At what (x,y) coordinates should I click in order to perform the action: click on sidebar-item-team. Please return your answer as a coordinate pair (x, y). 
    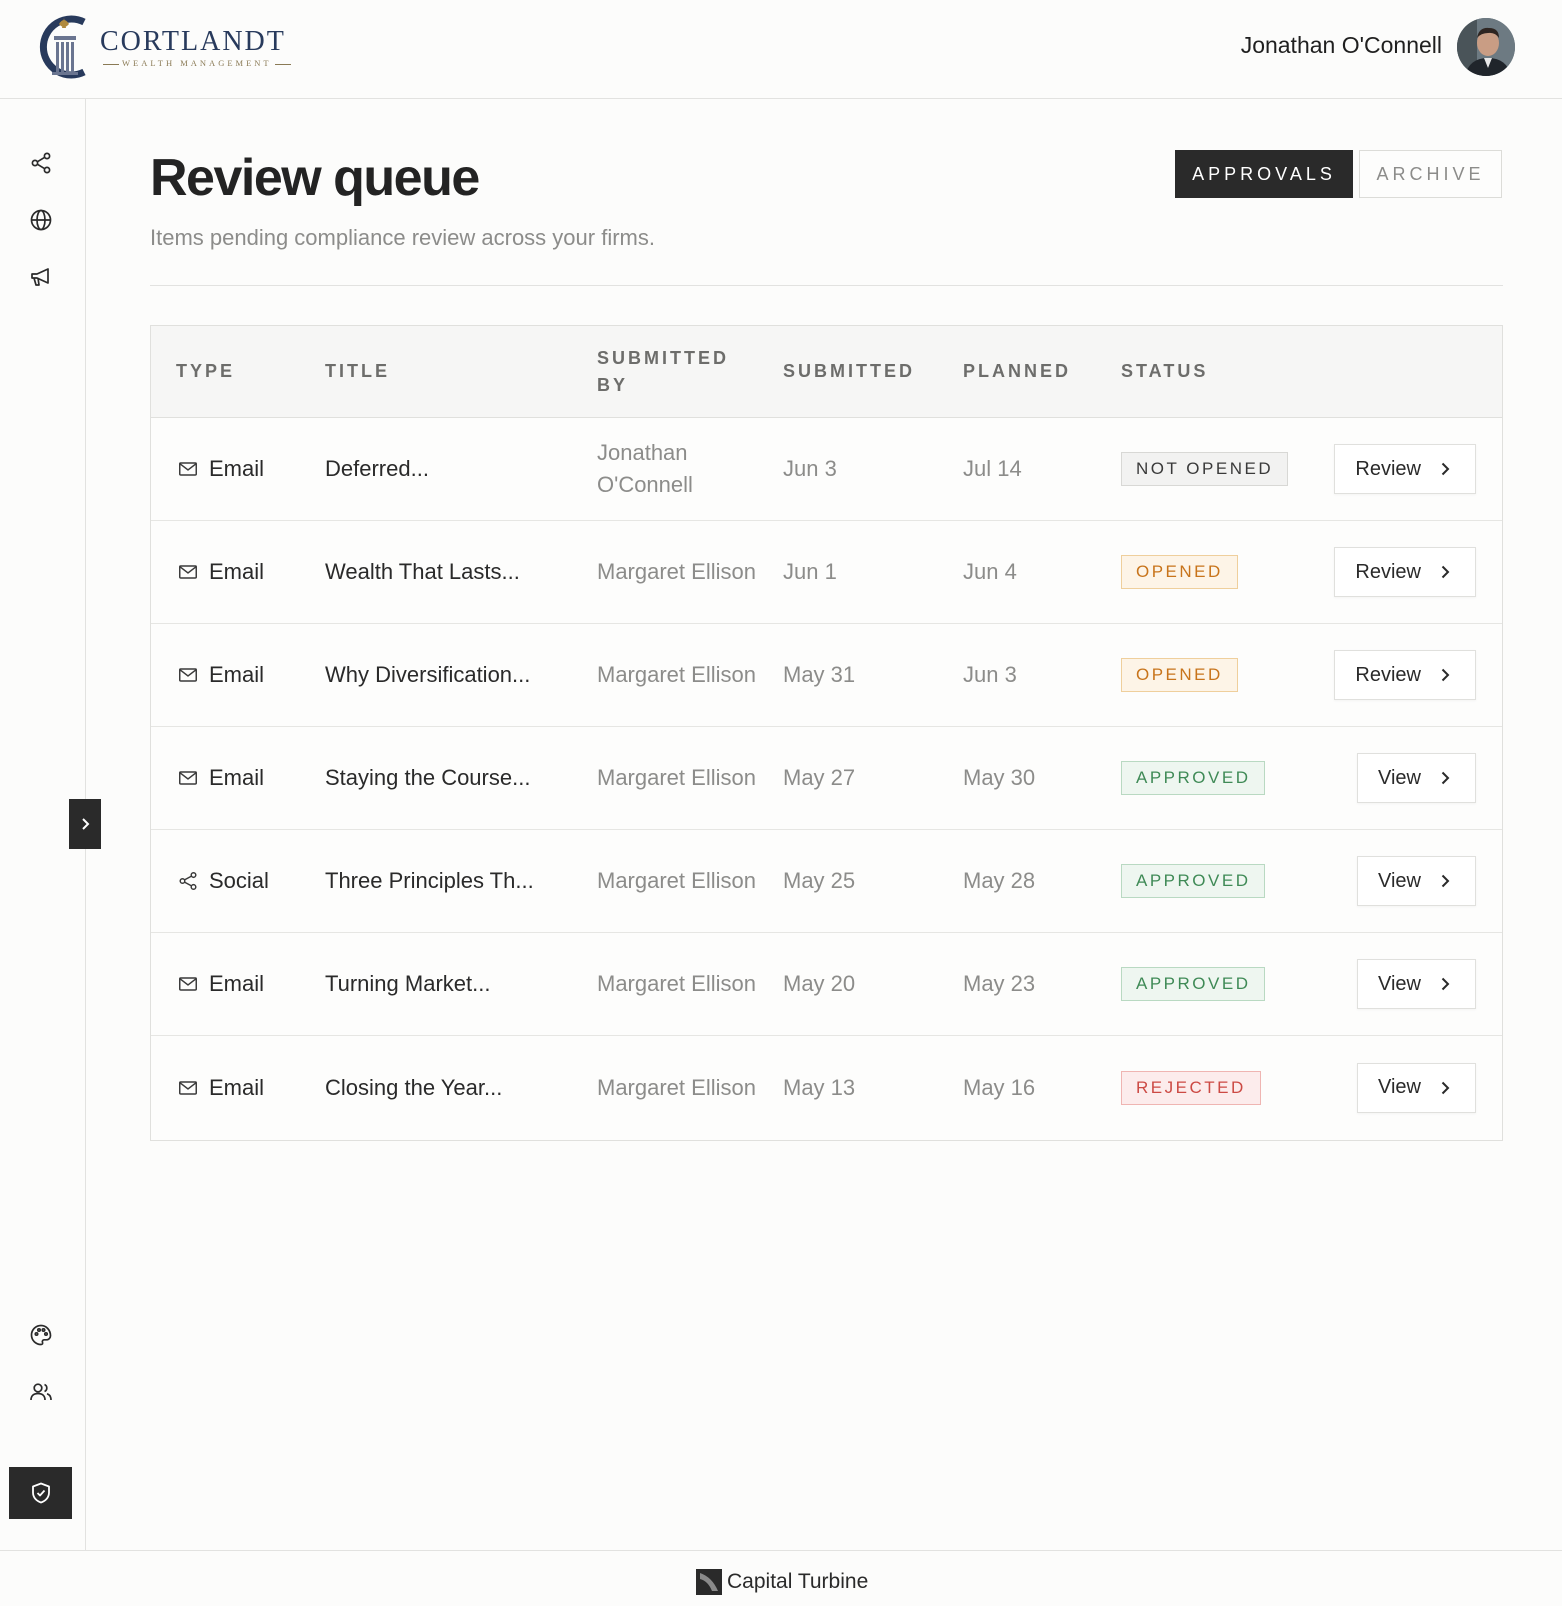
    Looking at the image, I should click on (41, 1392).